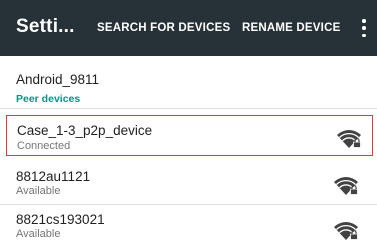  I want to click on search-for-devices-button: SEARCH FOR DEVICES, so click(163, 28).